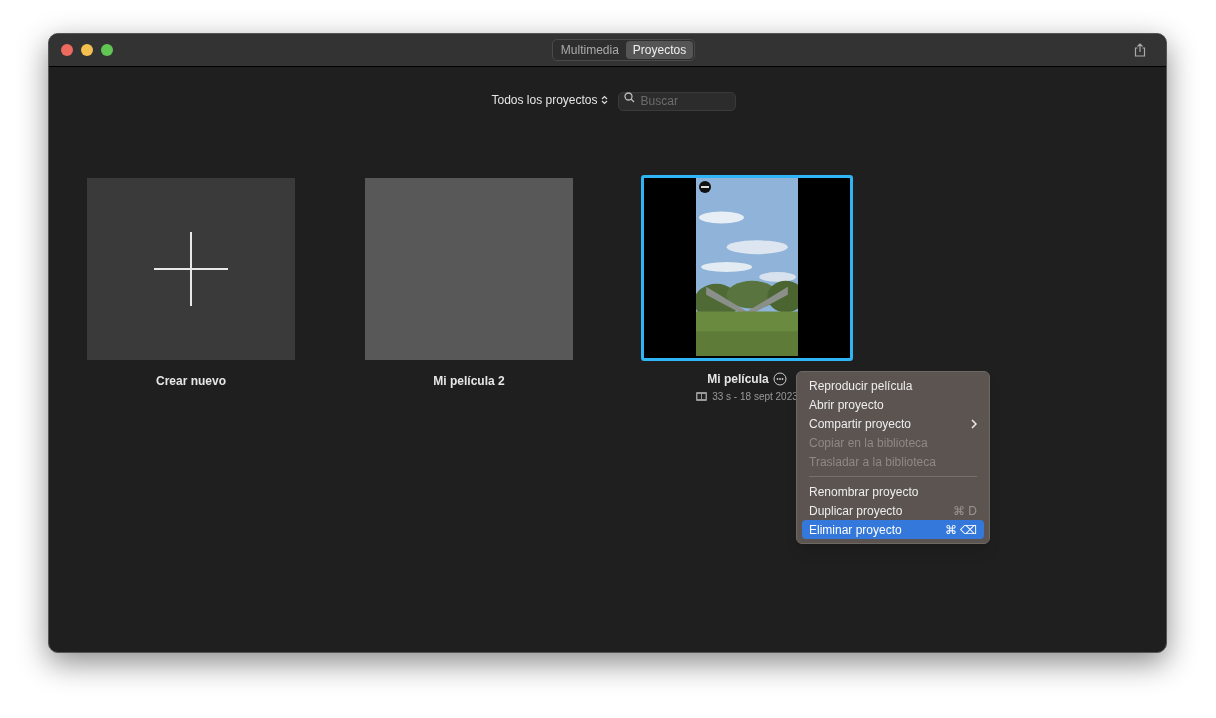 The image size is (1216, 718). Describe the element at coordinates (893, 529) in the screenshot. I see `menu-item: Eliminar proyecto ⌘ ⌫` at that location.